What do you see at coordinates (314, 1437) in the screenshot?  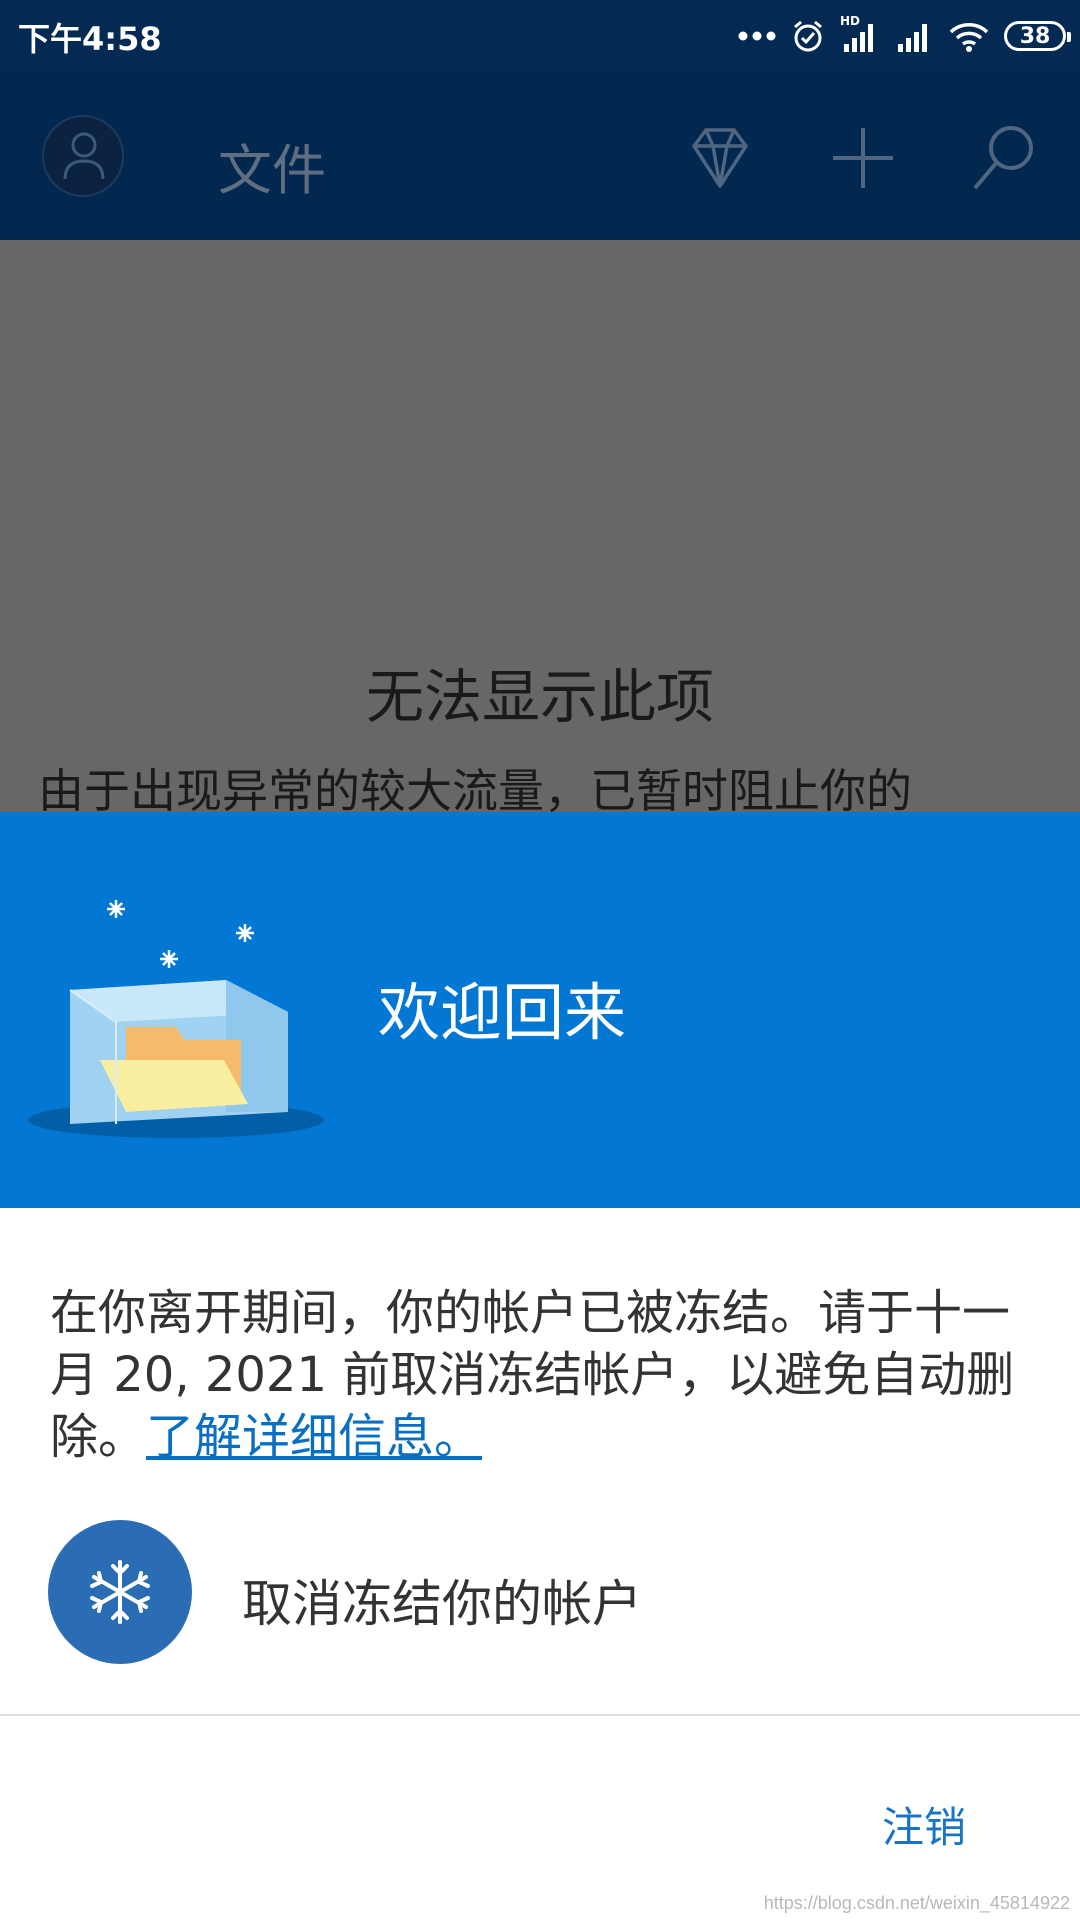 I see `learn-more-link: 了解详细信息。` at bounding box center [314, 1437].